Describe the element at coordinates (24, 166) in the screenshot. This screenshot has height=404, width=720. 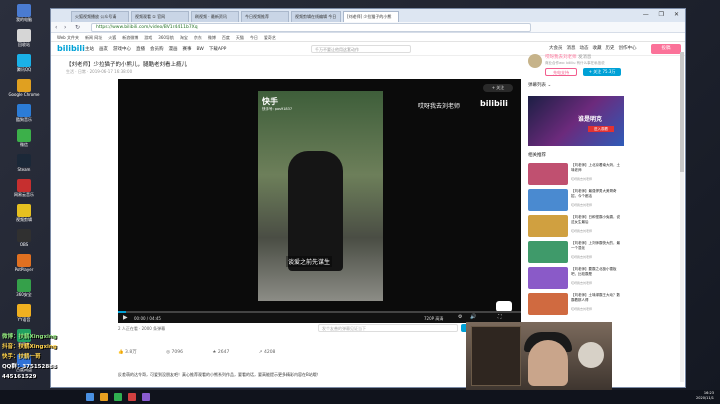
I see `desktop-icon: Steam` at that location.